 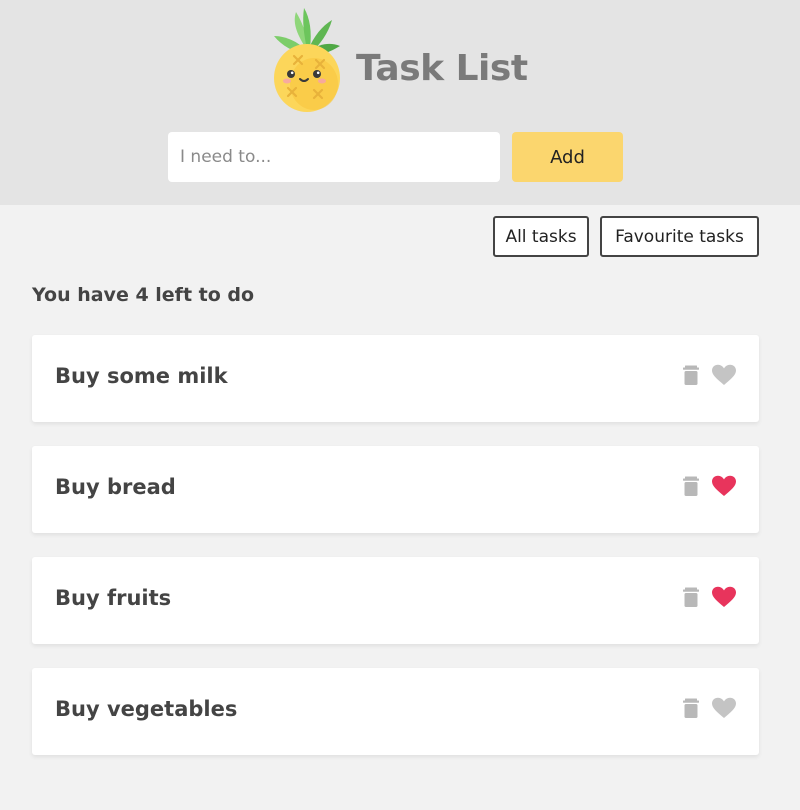 What do you see at coordinates (442, 68) in the screenshot?
I see `app-title: Task List` at bounding box center [442, 68].